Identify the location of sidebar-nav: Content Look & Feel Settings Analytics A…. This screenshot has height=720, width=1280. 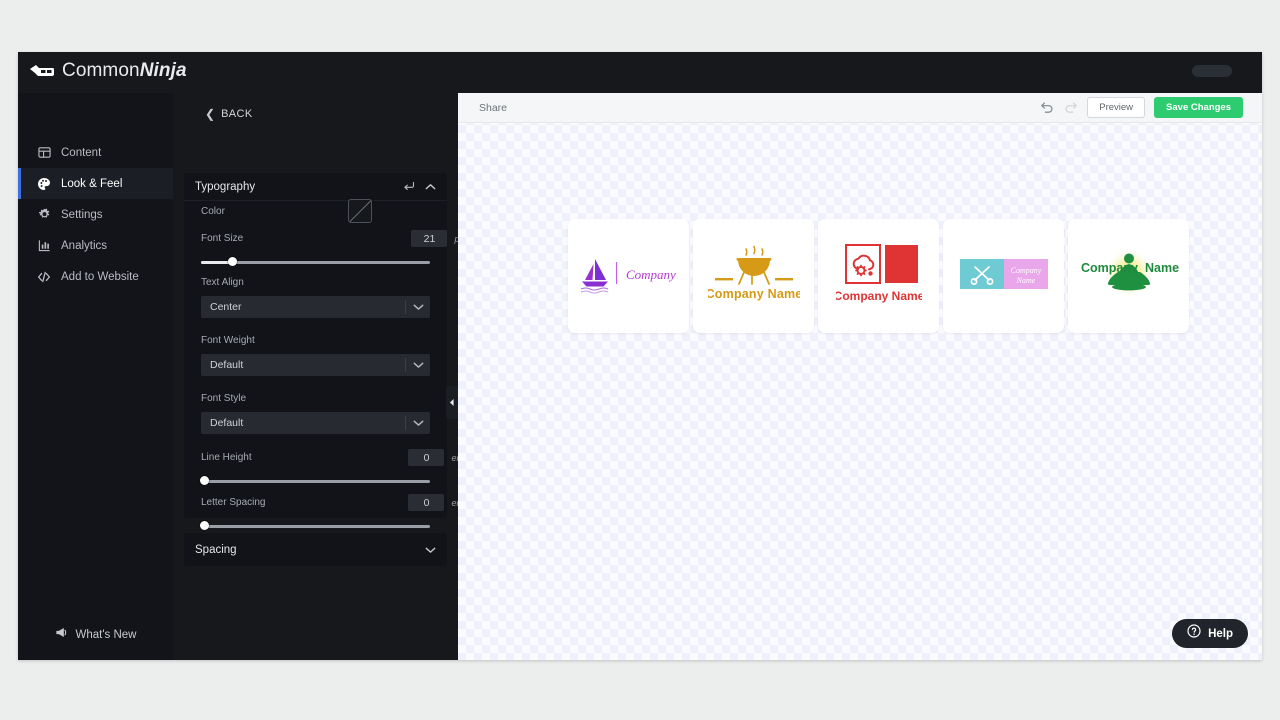
(95, 214).